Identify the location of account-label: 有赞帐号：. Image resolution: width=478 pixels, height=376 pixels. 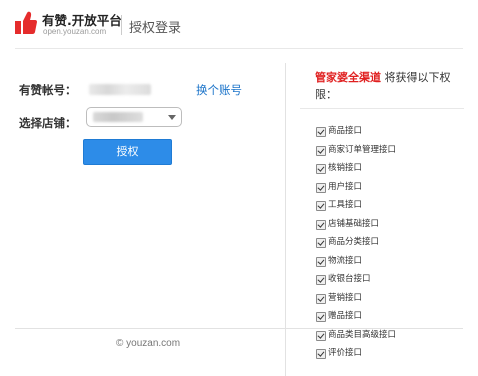
(48, 90).